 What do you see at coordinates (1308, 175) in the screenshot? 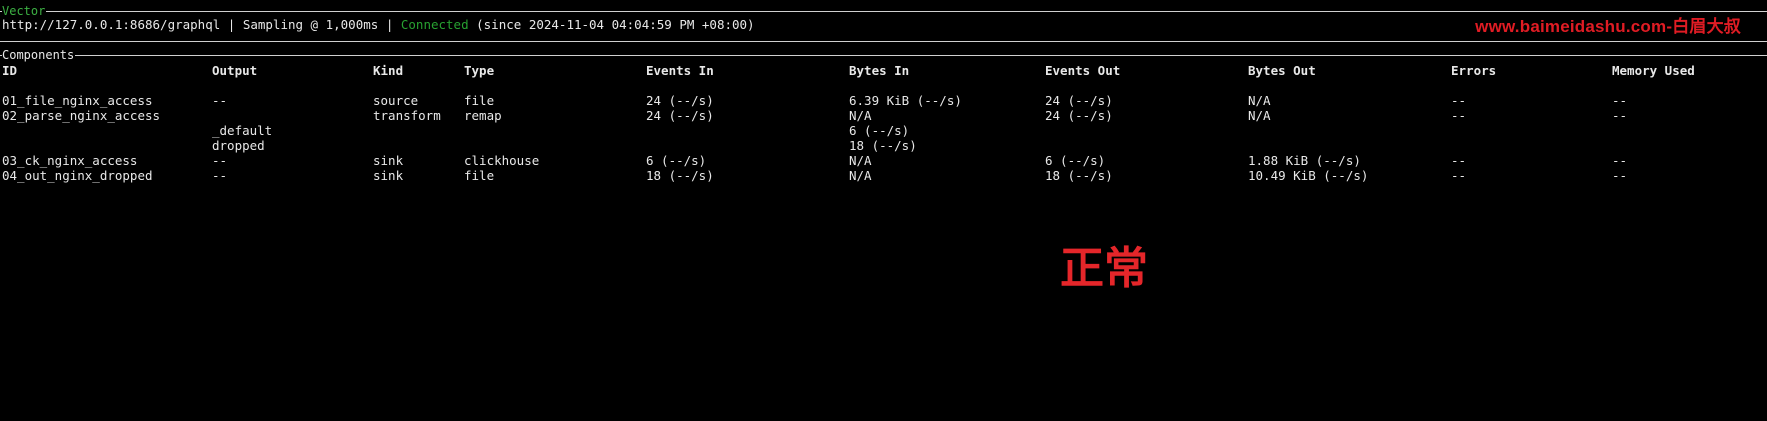
I see `cell-bytes-out: 10.49 KiB (--/s)` at bounding box center [1308, 175].